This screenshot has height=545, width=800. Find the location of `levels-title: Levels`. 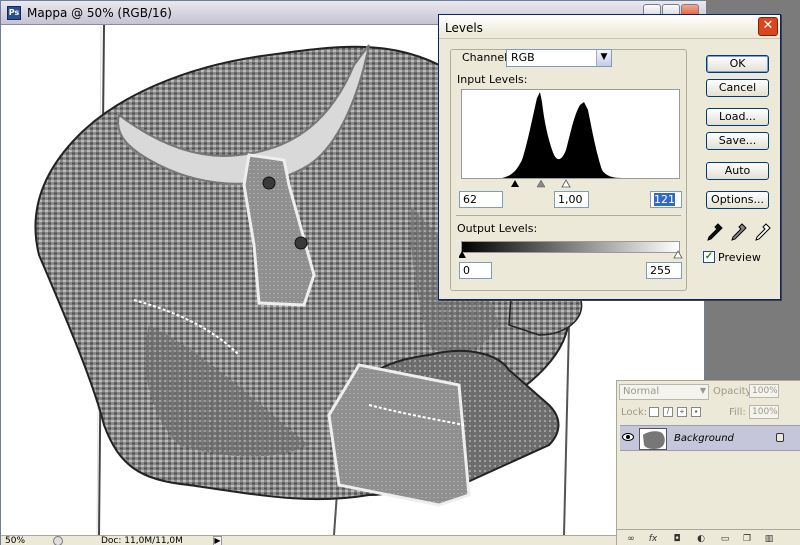

levels-title: Levels is located at coordinates (464, 28).